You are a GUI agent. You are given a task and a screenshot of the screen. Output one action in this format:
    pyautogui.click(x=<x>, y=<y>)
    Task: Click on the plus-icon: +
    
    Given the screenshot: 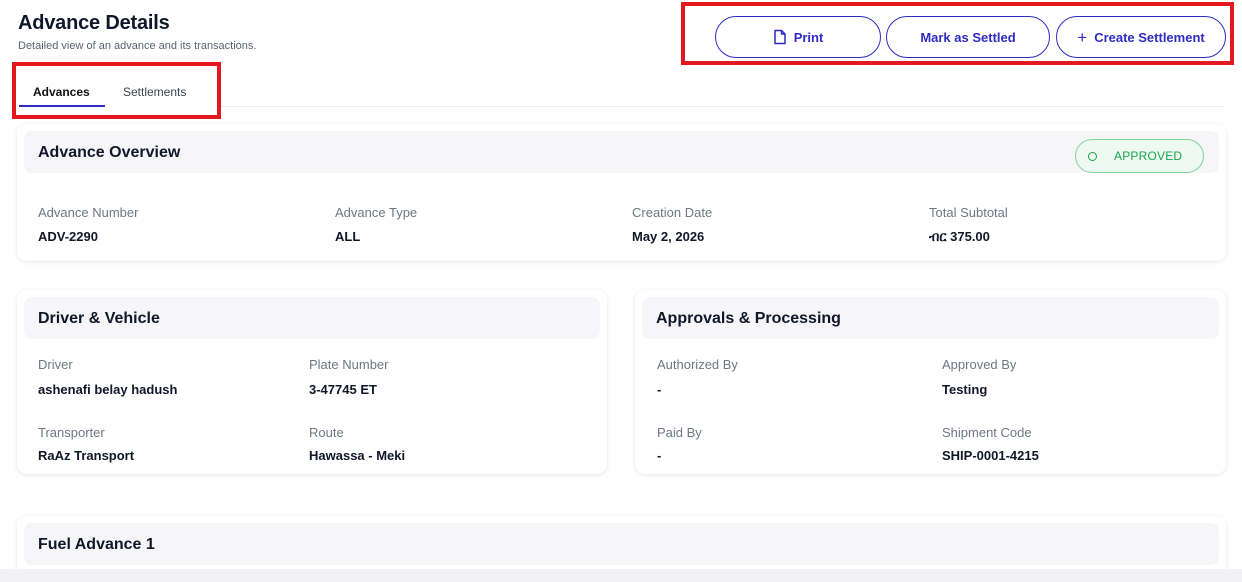 What is the action you would take?
    pyautogui.click(x=1082, y=37)
    